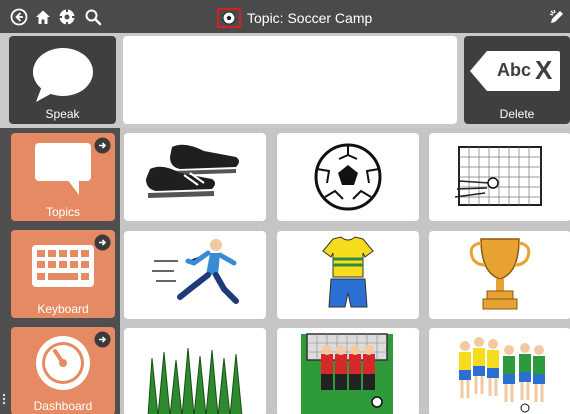 This screenshot has width=570, height=414. I want to click on search-icon, so click(93, 17).